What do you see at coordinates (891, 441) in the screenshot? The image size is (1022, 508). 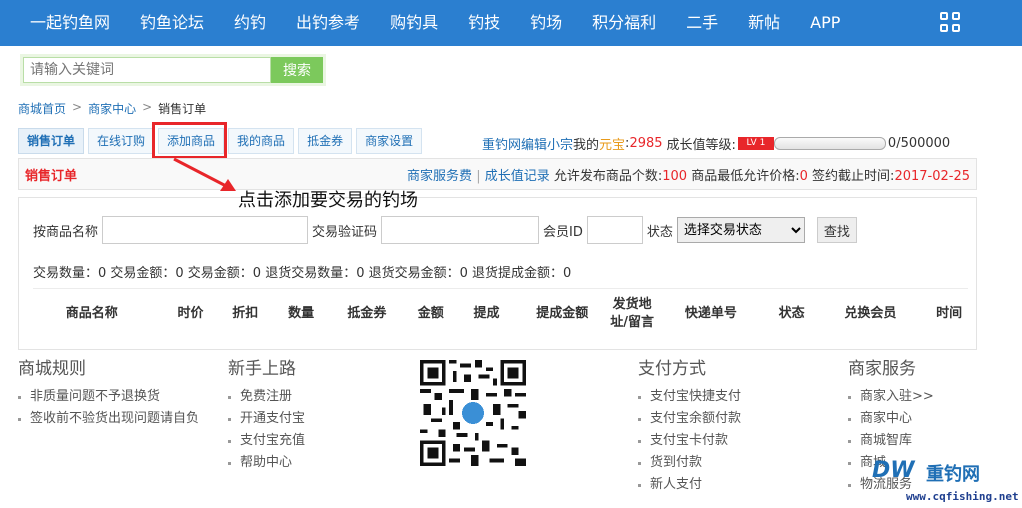 I see `footer-link: 商城智库` at bounding box center [891, 441].